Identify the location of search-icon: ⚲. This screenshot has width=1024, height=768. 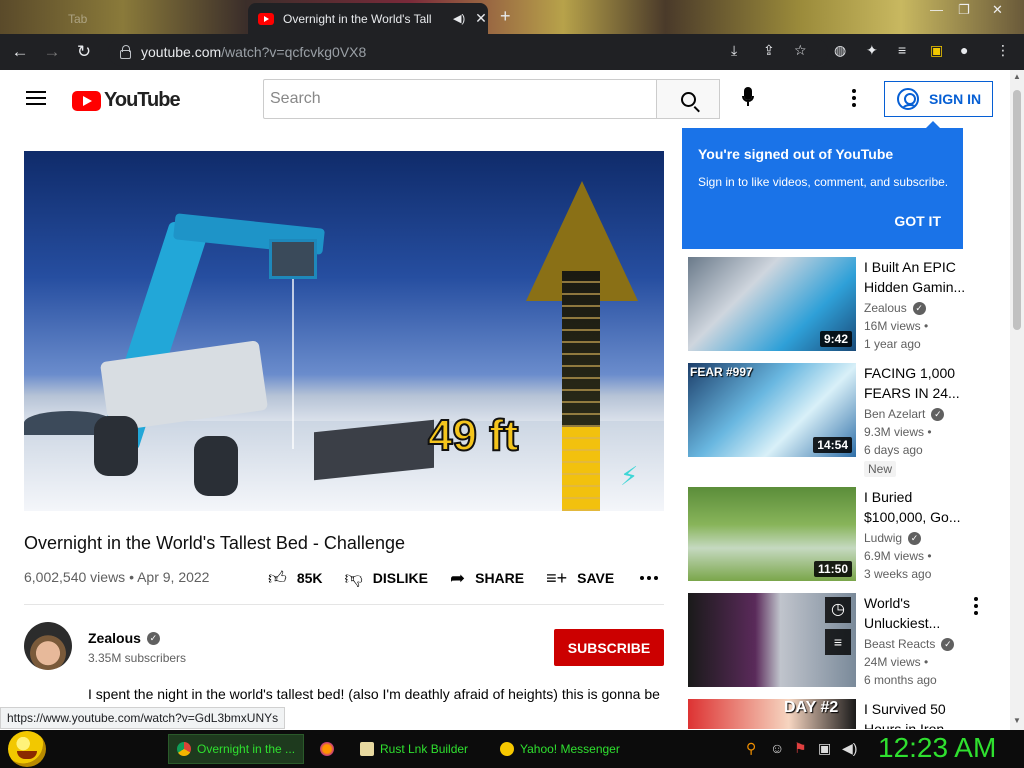
(751, 748).